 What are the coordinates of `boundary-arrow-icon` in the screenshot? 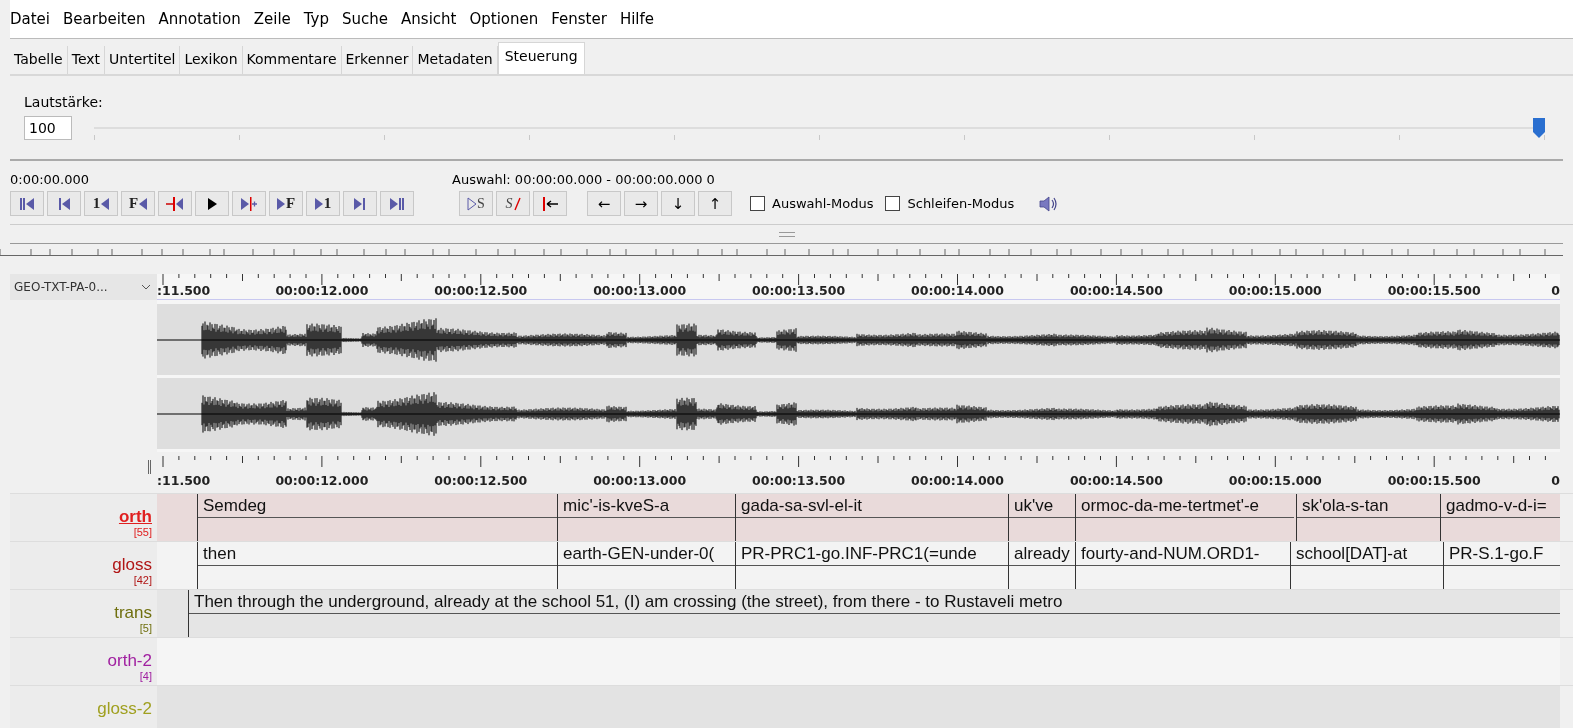 It's located at (550, 203).